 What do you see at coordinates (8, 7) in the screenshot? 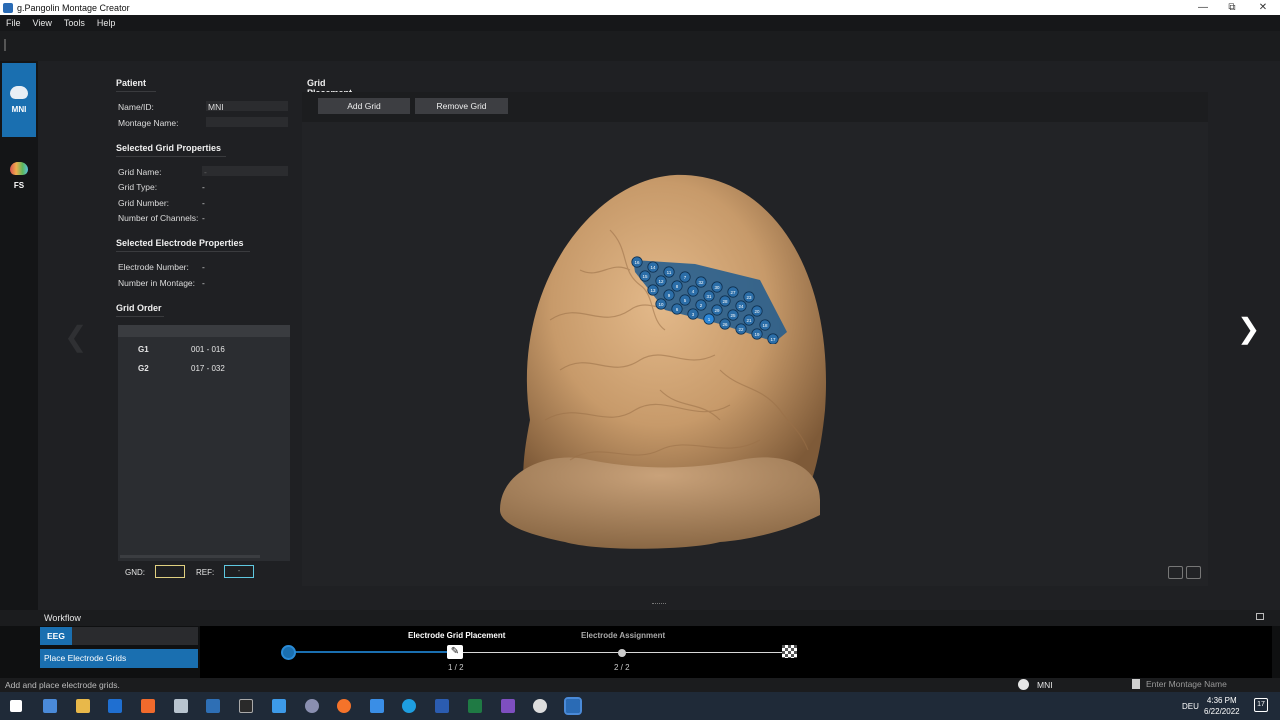
I see `app-icon` at bounding box center [8, 7].